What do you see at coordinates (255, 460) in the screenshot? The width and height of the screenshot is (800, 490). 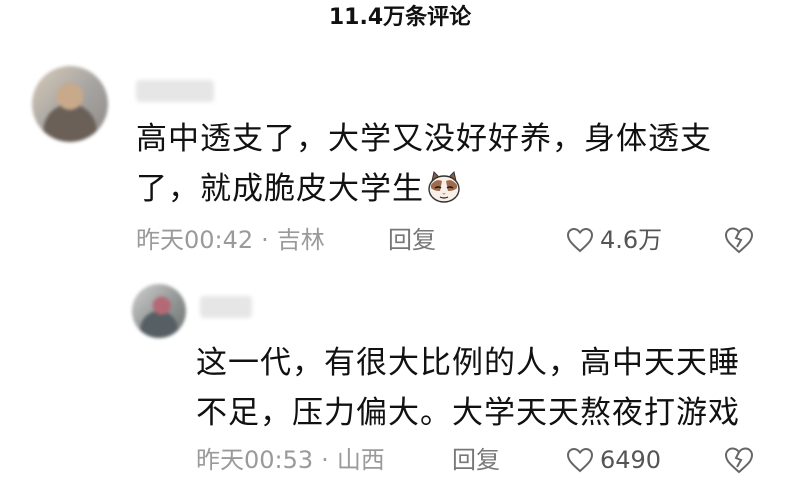 I see `reply-time: 昨天00:53` at bounding box center [255, 460].